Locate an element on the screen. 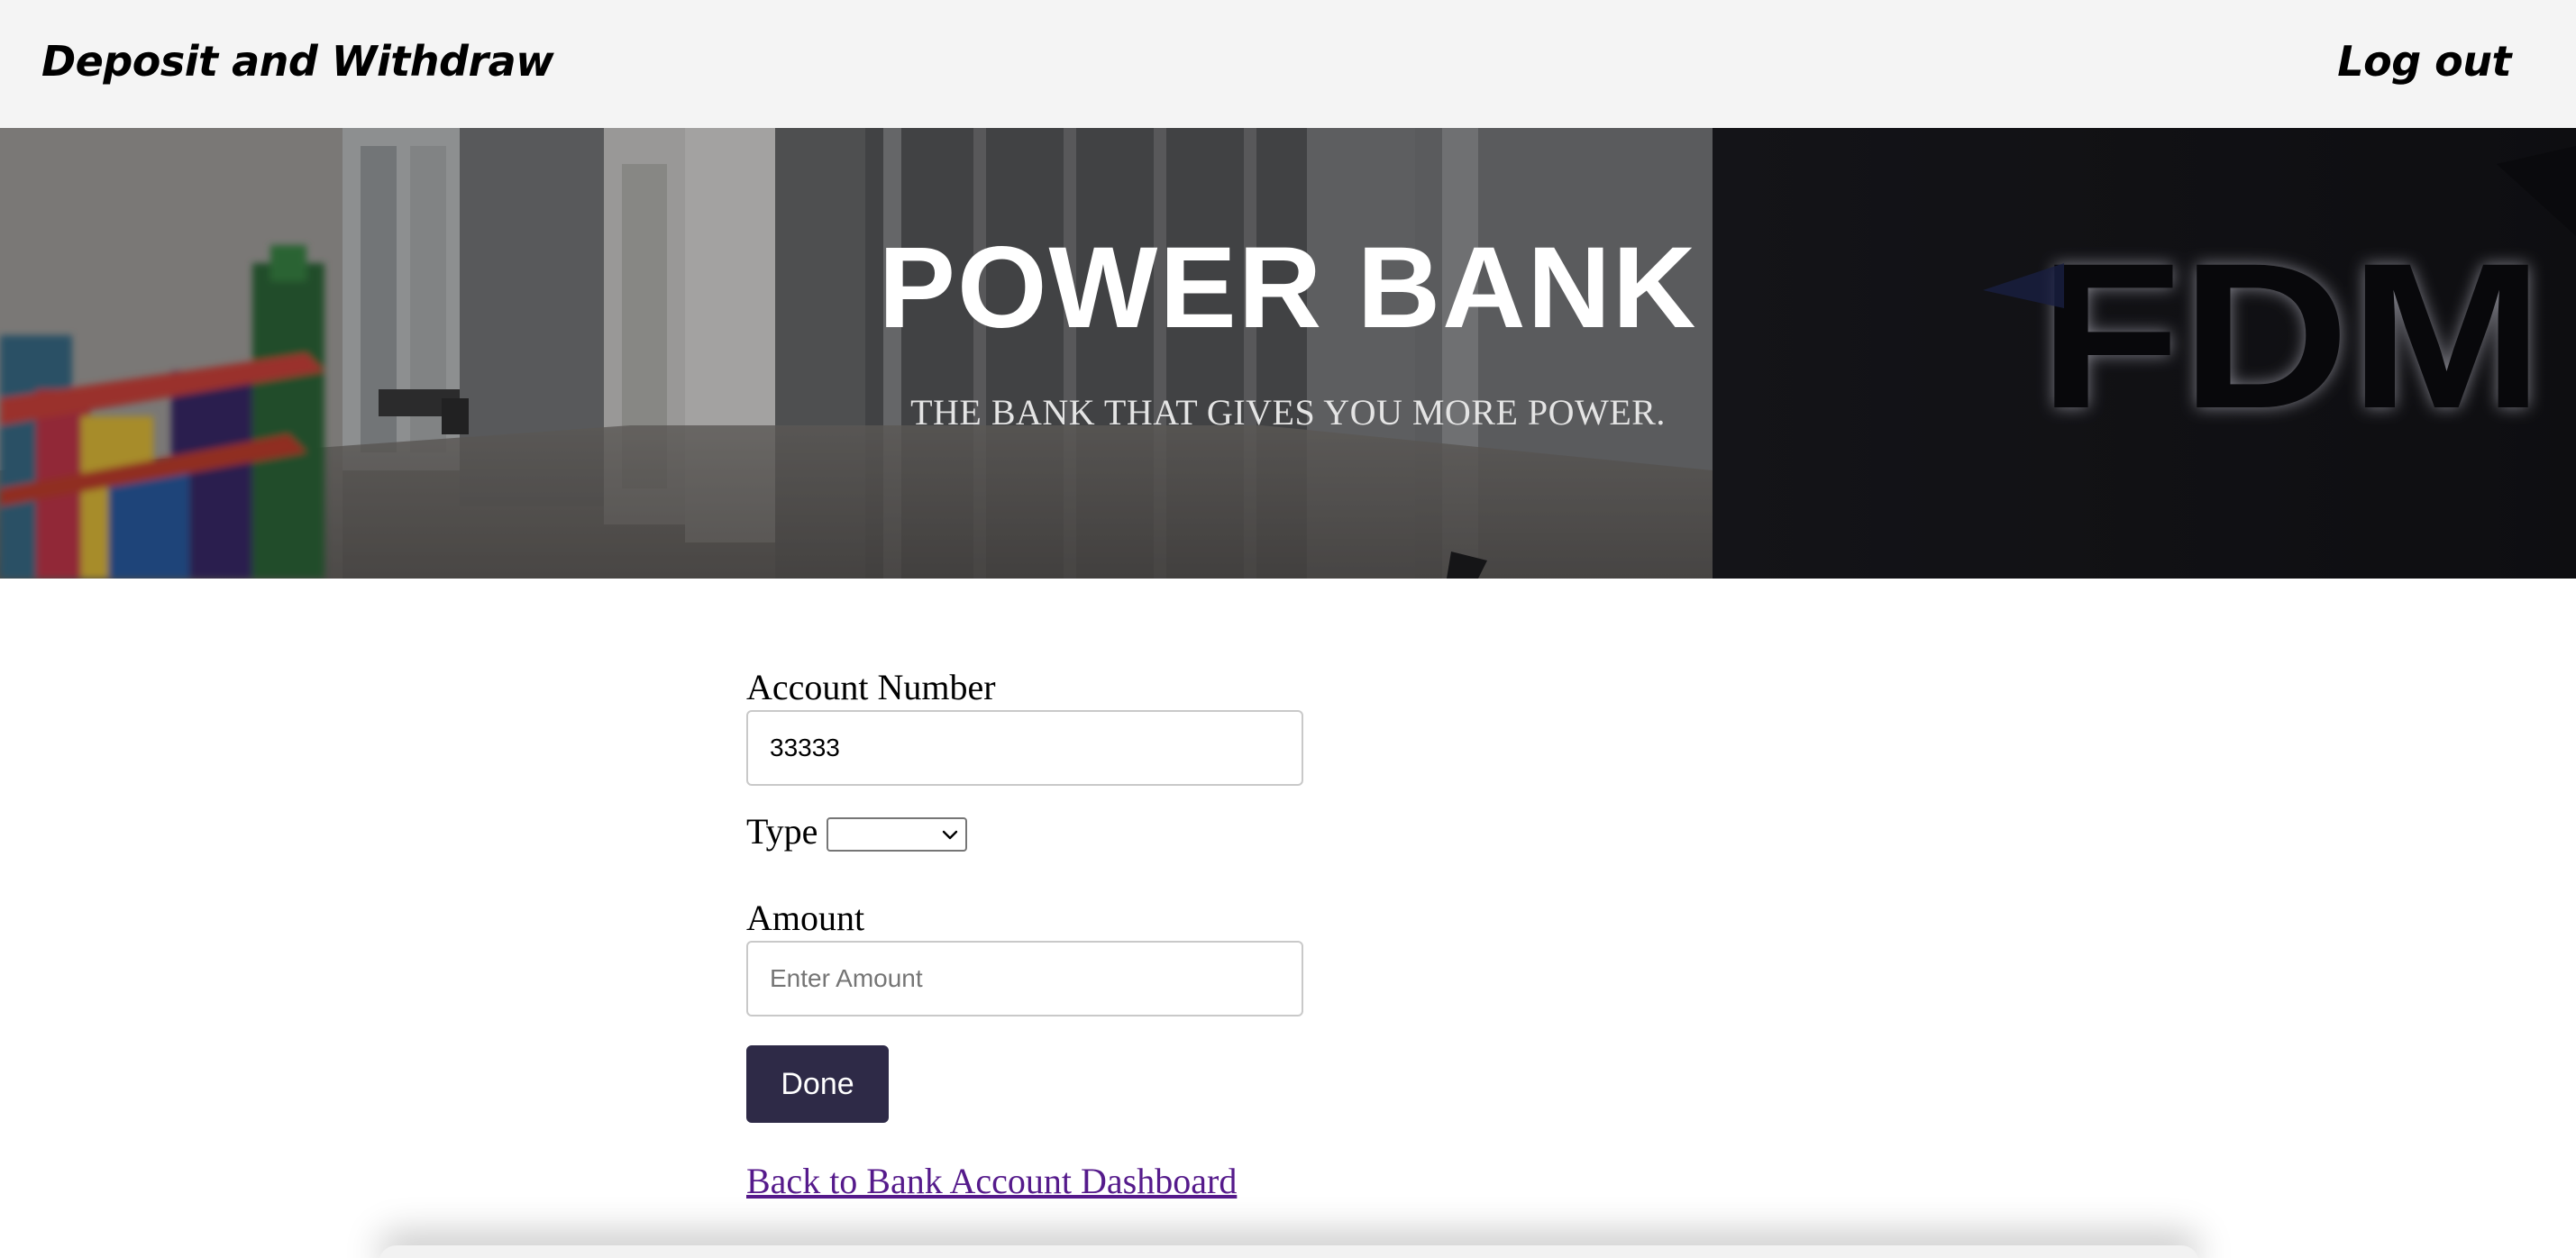 This screenshot has width=2576, height=1258. type-select is located at coordinates (897, 834).